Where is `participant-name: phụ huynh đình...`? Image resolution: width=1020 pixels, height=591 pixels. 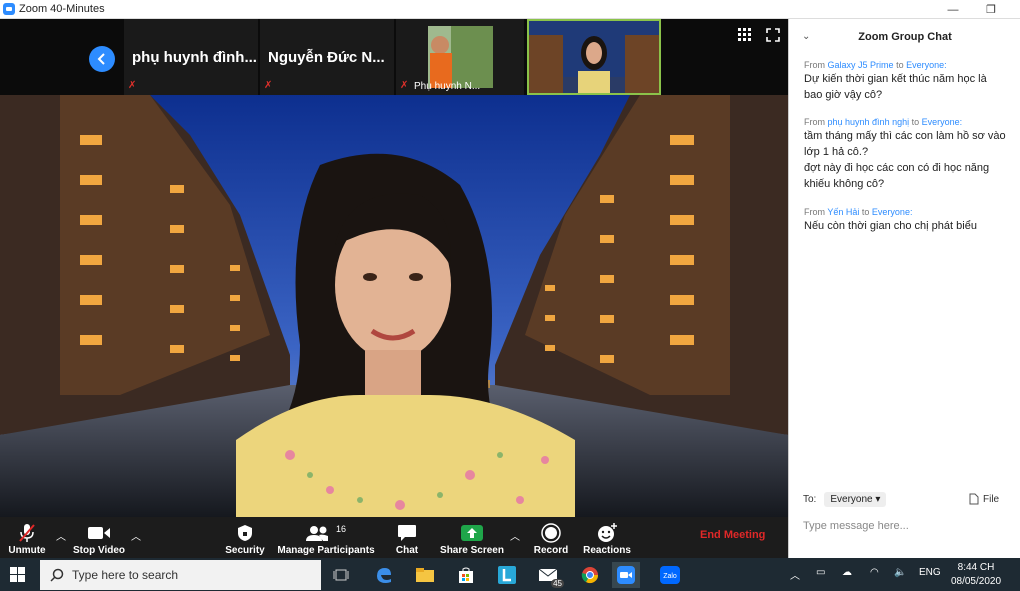 participant-name: phụ huynh đình... is located at coordinates (194, 57).